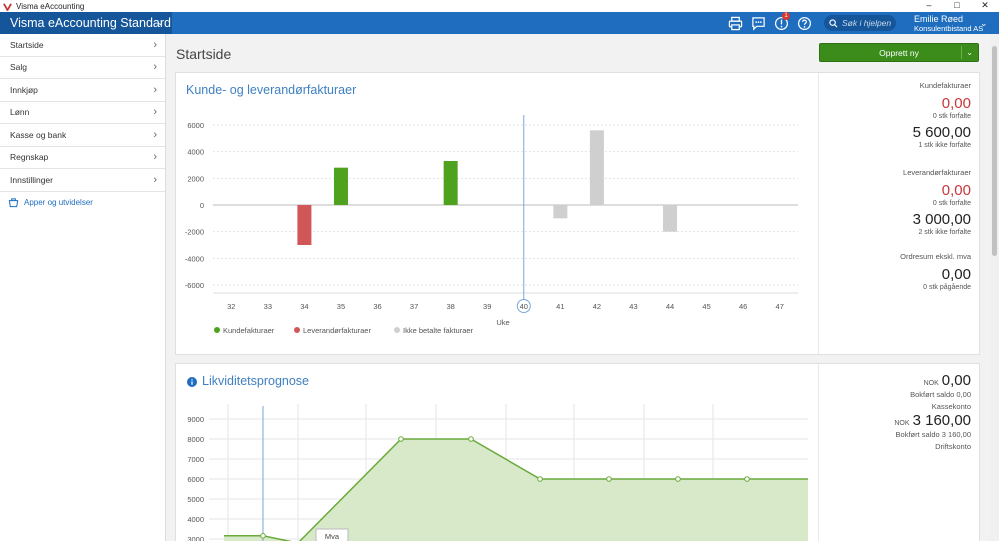 The image size is (999, 541). What do you see at coordinates (195, 479) in the screenshot?
I see `y-tick-label: 6000` at bounding box center [195, 479].